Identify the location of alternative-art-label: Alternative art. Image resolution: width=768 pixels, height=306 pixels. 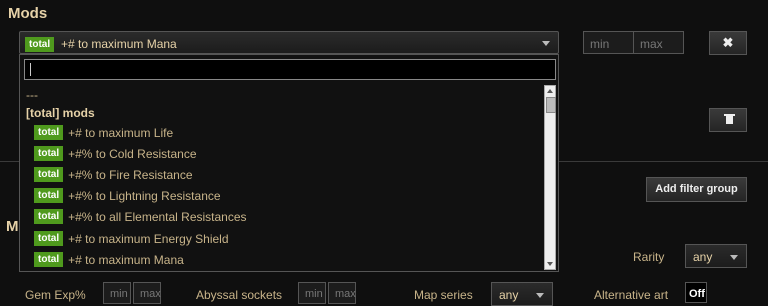
(631, 295).